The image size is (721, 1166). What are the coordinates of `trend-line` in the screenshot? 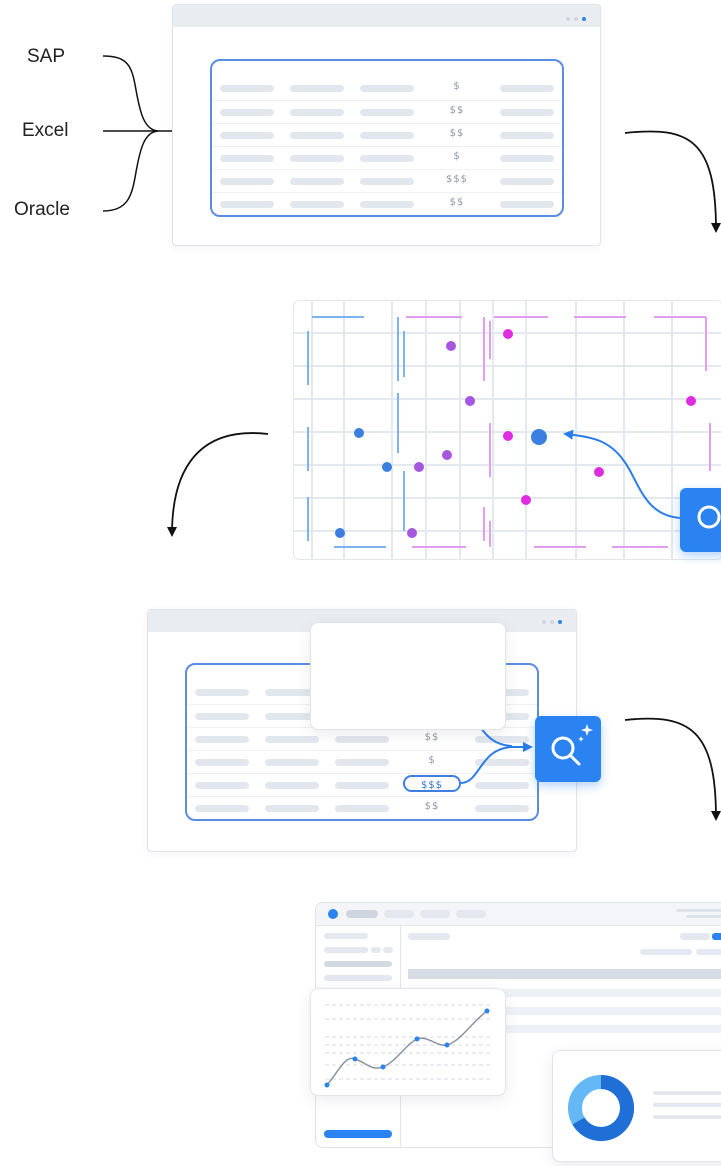 It's located at (407, 1048).